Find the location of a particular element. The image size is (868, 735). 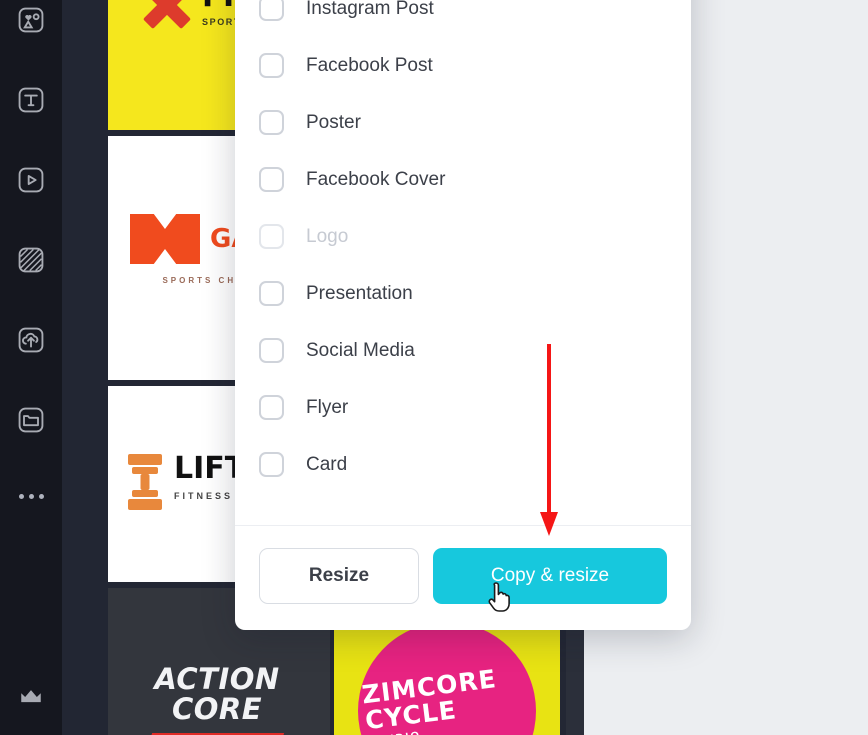

template-panel-column is located at coordinates (85, 367).